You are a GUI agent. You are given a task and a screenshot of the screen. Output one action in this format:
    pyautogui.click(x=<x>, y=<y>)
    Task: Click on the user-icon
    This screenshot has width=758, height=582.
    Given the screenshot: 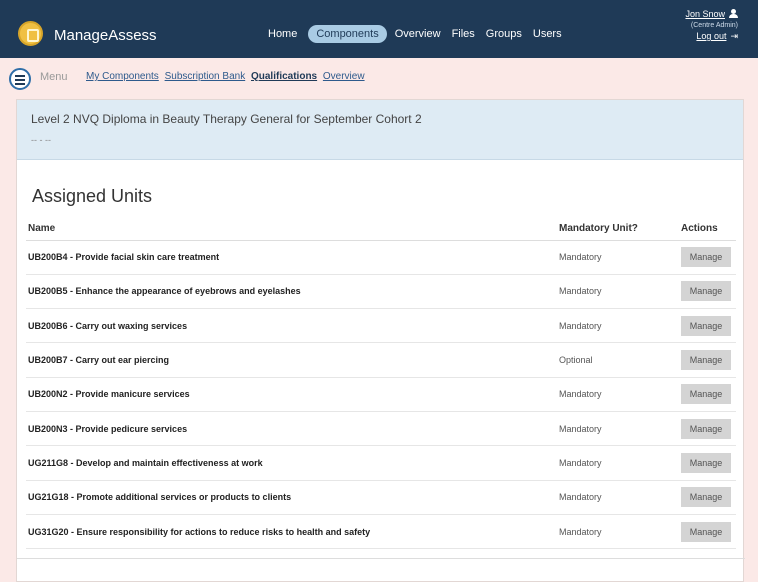 What is the action you would take?
    pyautogui.click(x=733, y=13)
    